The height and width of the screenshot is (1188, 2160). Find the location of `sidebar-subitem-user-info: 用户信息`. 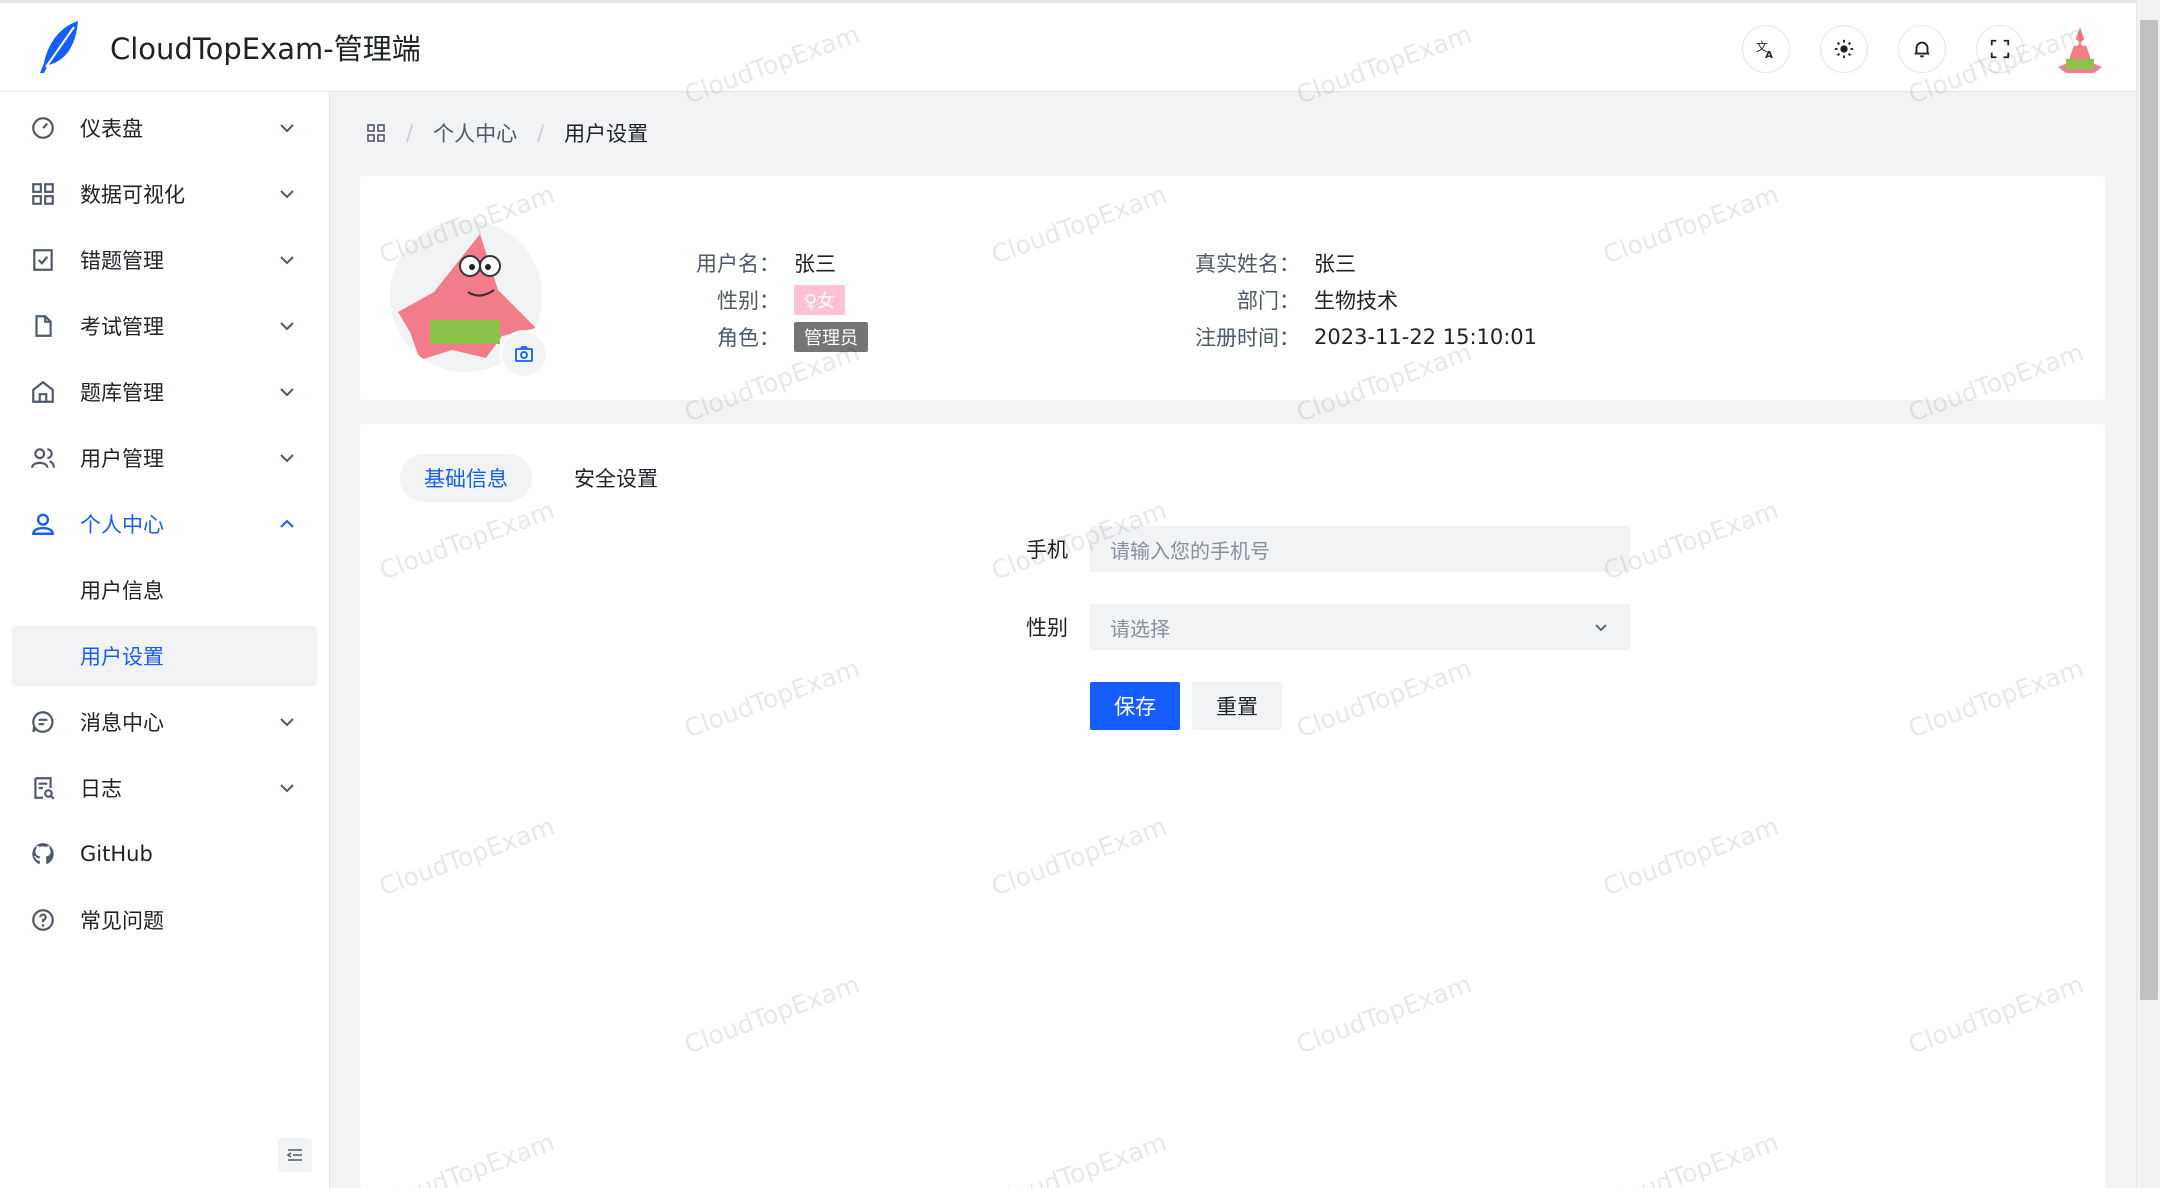

sidebar-subitem-user-info: 用户信息 is located at coordinates (164, 590).